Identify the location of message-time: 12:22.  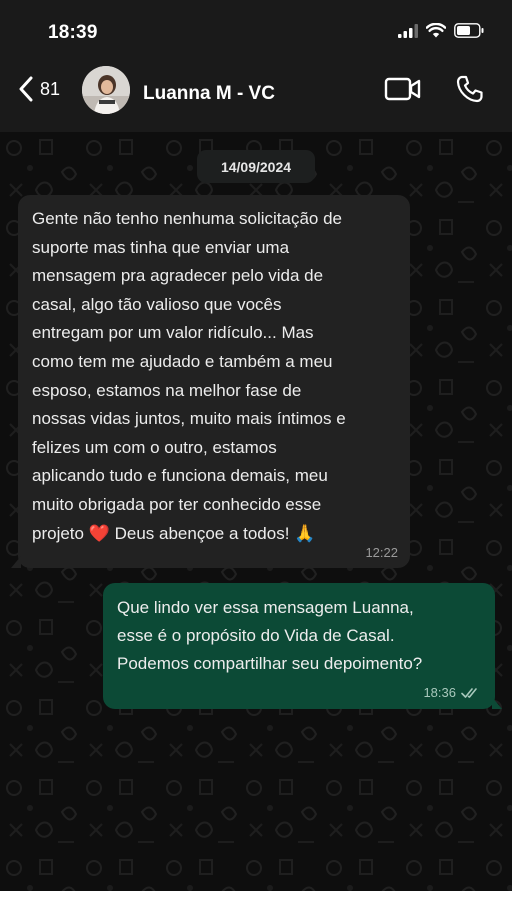
(381, 552).